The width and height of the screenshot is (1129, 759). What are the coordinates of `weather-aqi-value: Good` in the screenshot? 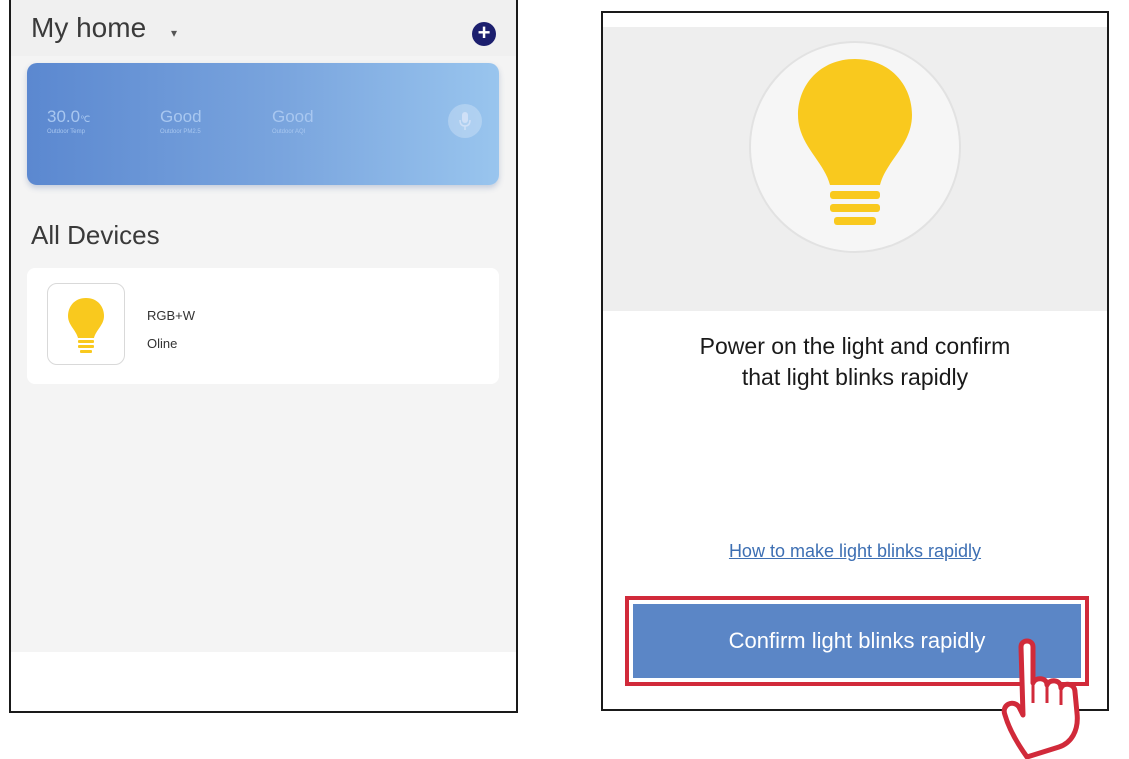 It's located at (293, 116).